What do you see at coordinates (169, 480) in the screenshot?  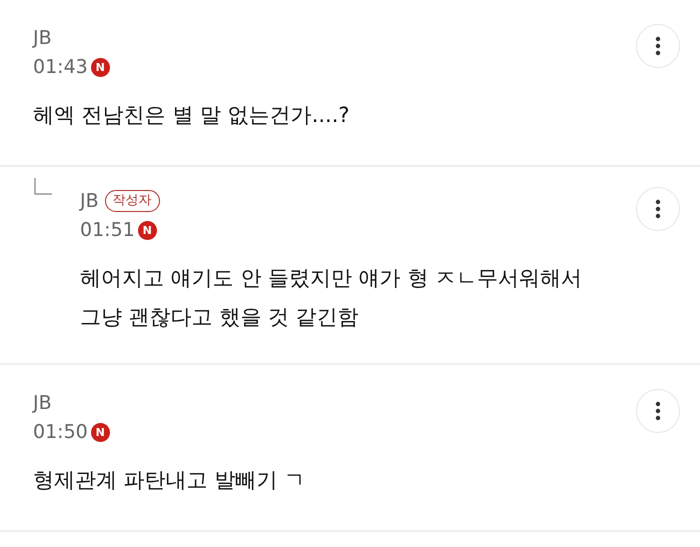 I see `comment-text: 형제관계 파탄내고 발빼기 ㄱ` at bounding box center [169, 480].